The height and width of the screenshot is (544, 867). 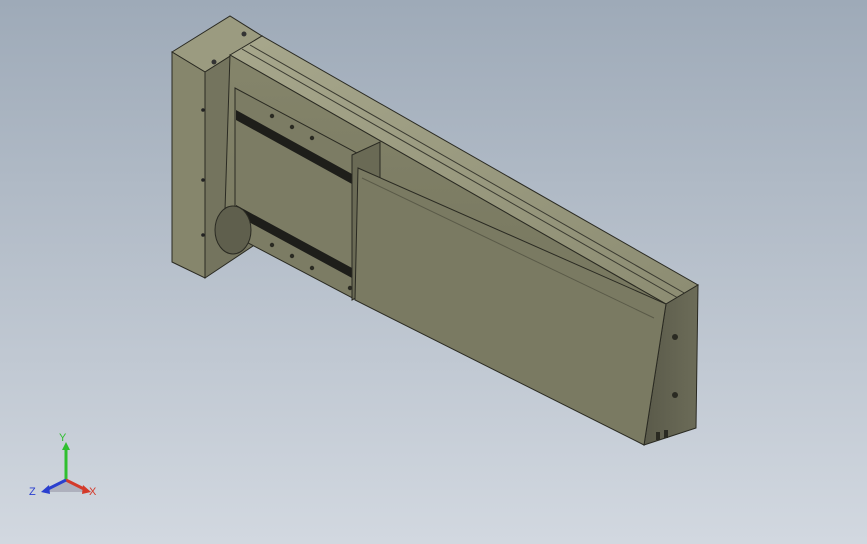 I want to click on z-axis-label: Z, so click(x=32, y=492).